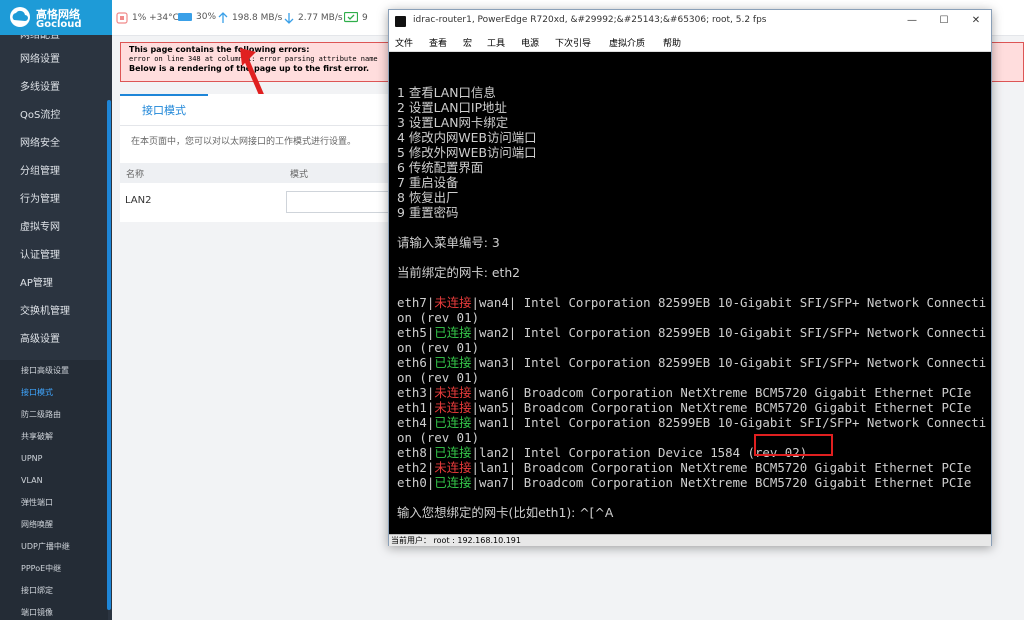 This screenshot has width=1024, height=620. Describe the element at coordinates (493, 452) in the screenshot. I see `nic-port: lan2` at that location.